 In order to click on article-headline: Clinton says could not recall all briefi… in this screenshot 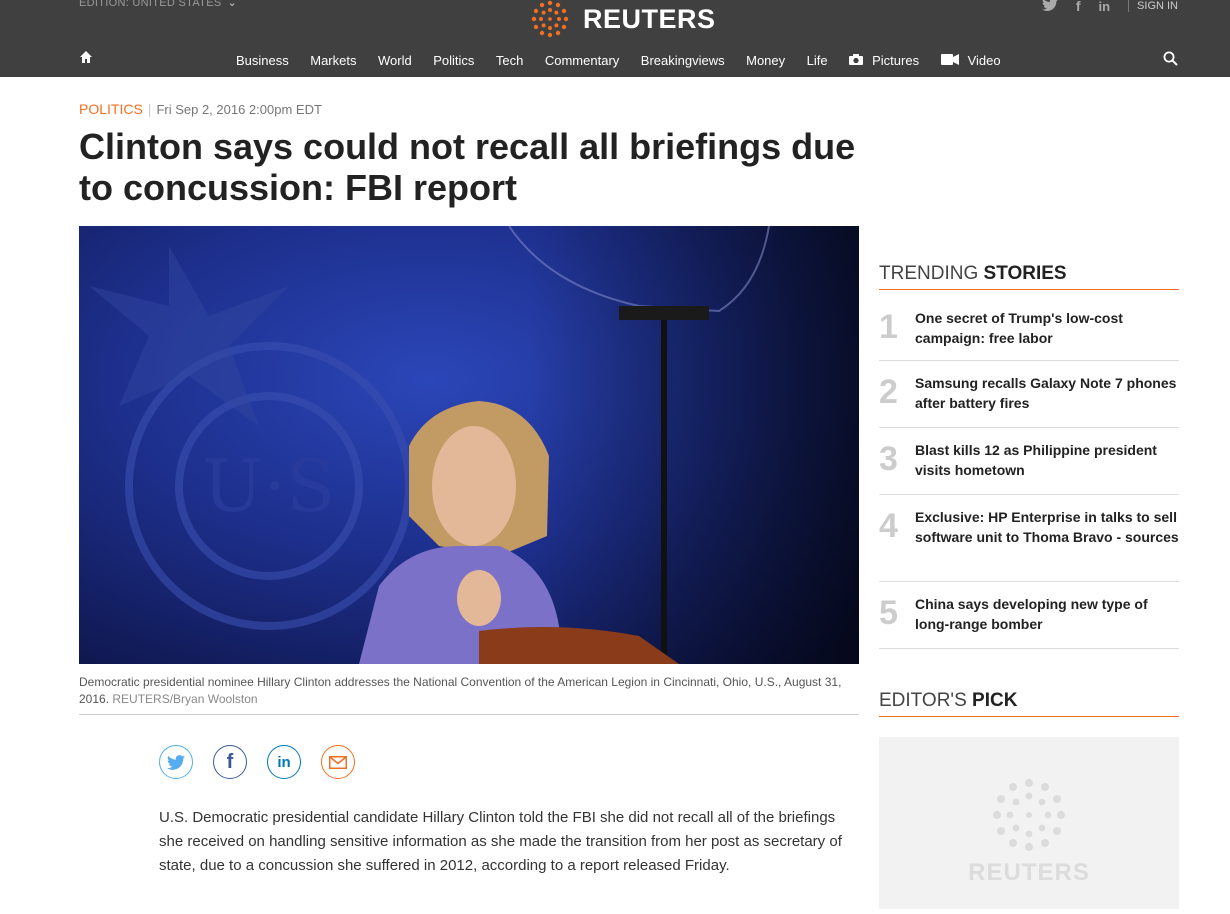, I will do `click(467, 167)`.